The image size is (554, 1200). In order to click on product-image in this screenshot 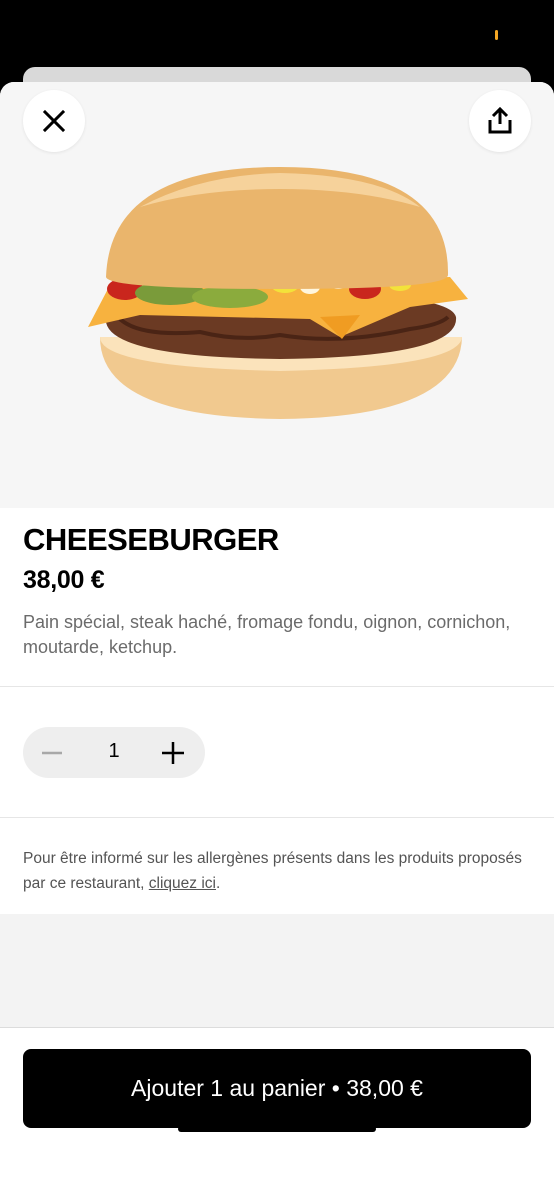, I will do `click(278, 293)`.